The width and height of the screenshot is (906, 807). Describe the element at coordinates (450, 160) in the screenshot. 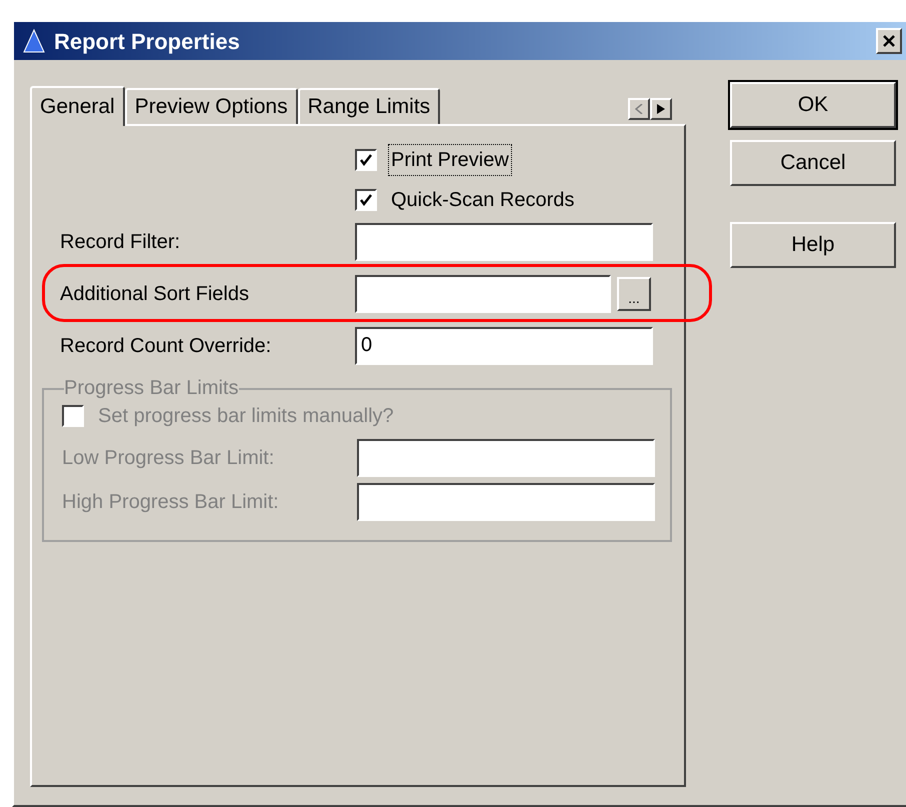

I see `checkbox-label: Print Preview` at that location.